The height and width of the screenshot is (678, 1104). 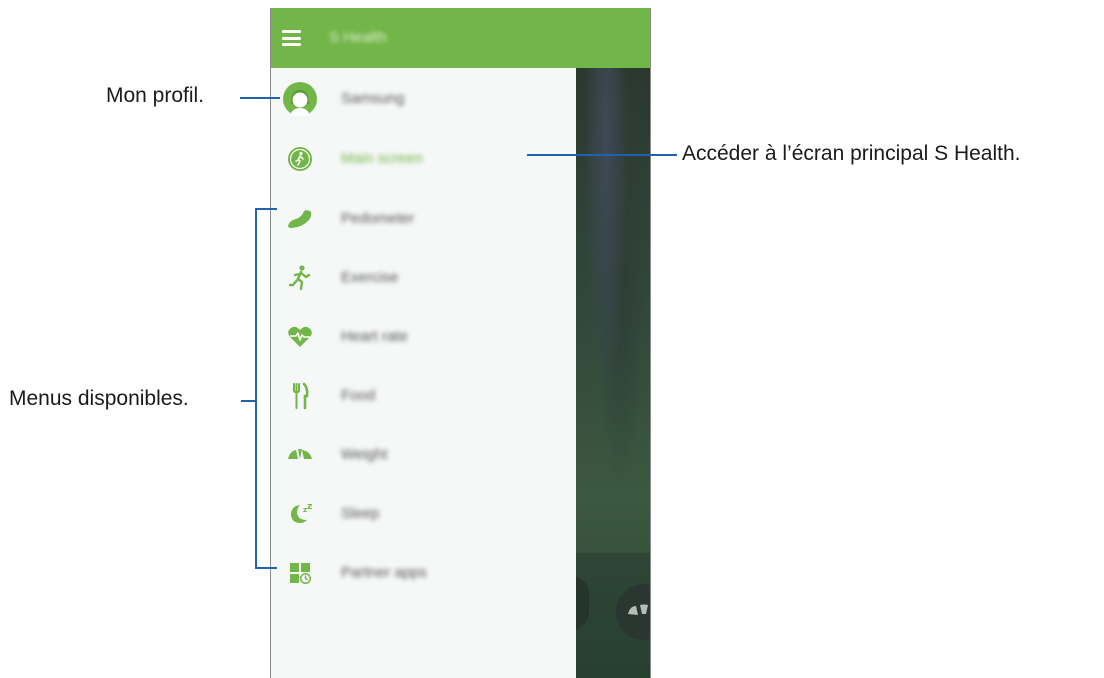 What do you see at coordinates (300, 396) in the screenshot?
I see `fork-knife-icon` at bounding box center [300, 396].